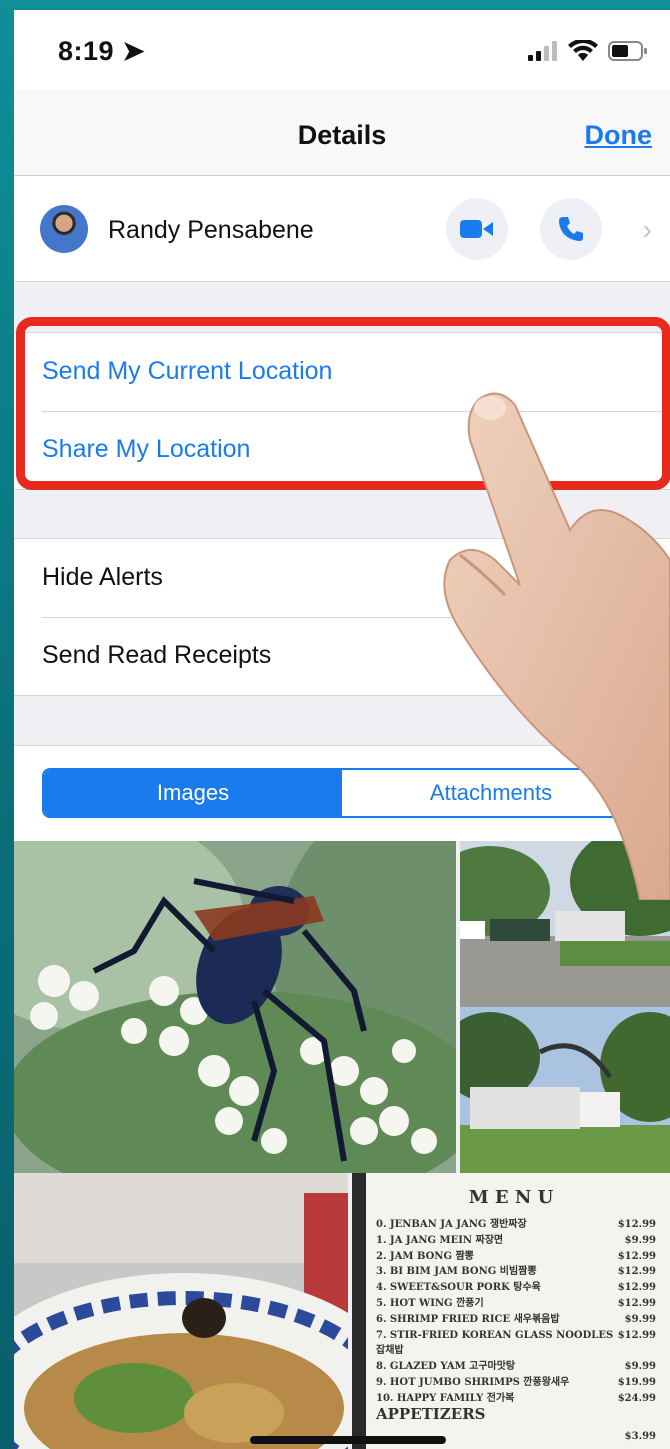 The width and height of the screenshot is (670, 1449). Describe the element at coordinates (542, 51) in the screenshot. I see `cellular-signal-icon` at that location.